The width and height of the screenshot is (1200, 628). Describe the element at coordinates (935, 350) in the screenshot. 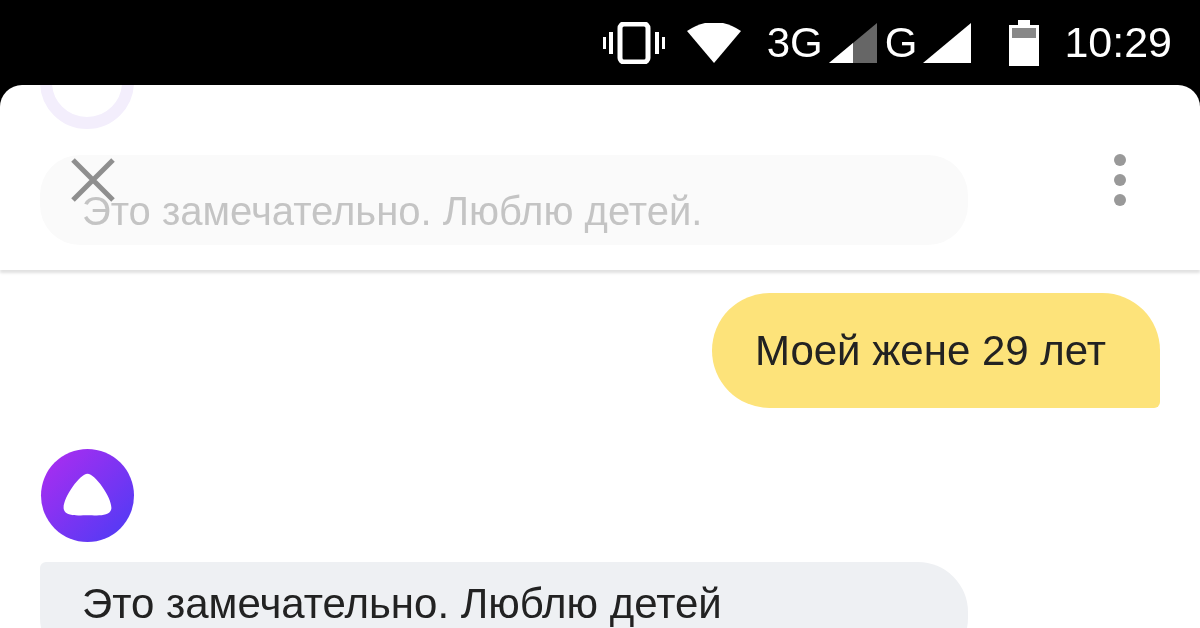

I see `user-message: Моей жене 29 лет` at that location.